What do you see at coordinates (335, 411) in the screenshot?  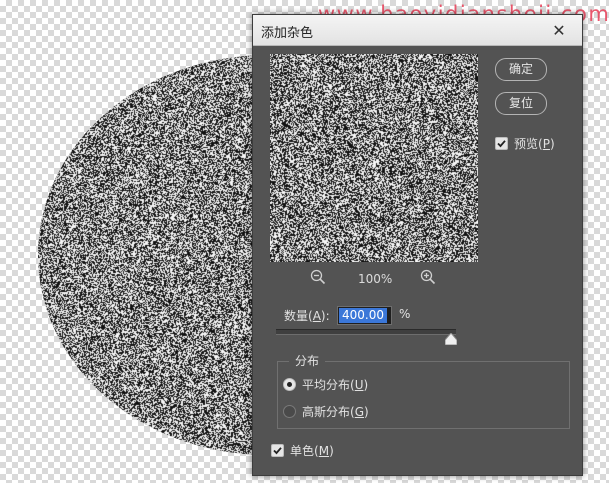 I see `gaussian-label: 高斯分布(G)` at bounding box center [335, 411].